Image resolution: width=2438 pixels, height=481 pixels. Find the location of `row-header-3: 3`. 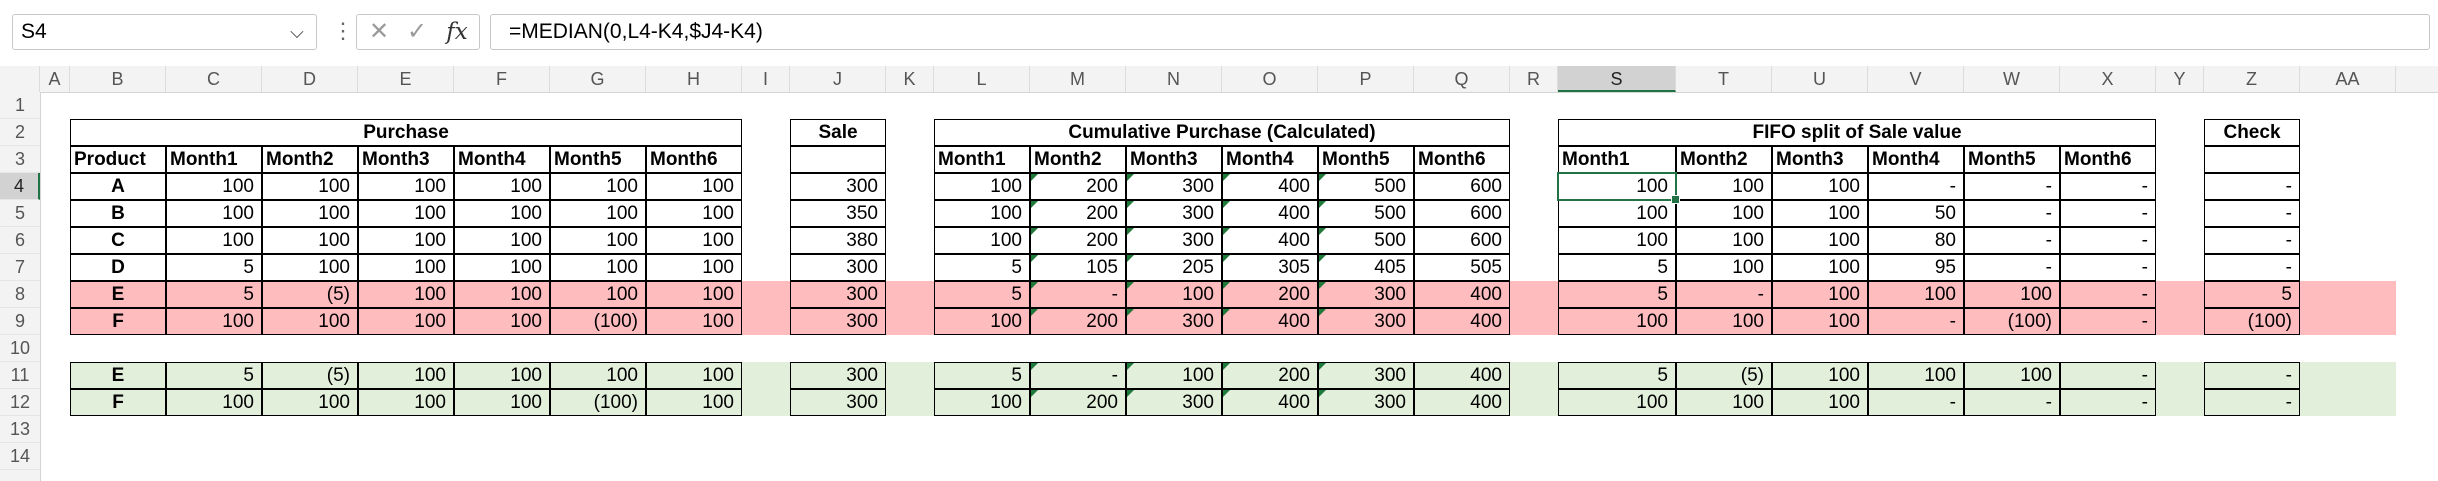

row-header-3: 3 is located at coordinates (20, 159).